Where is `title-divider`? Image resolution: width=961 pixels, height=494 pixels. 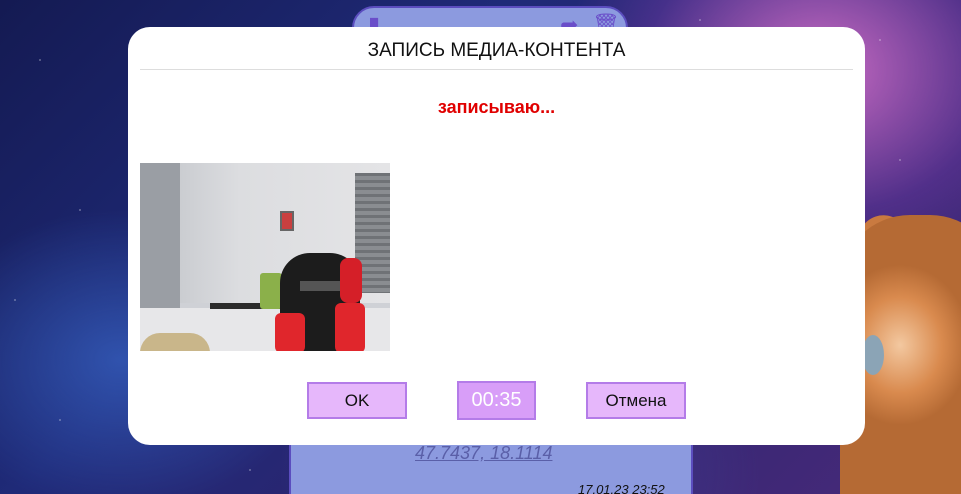
title-divider is located at coordinates (496, 69).